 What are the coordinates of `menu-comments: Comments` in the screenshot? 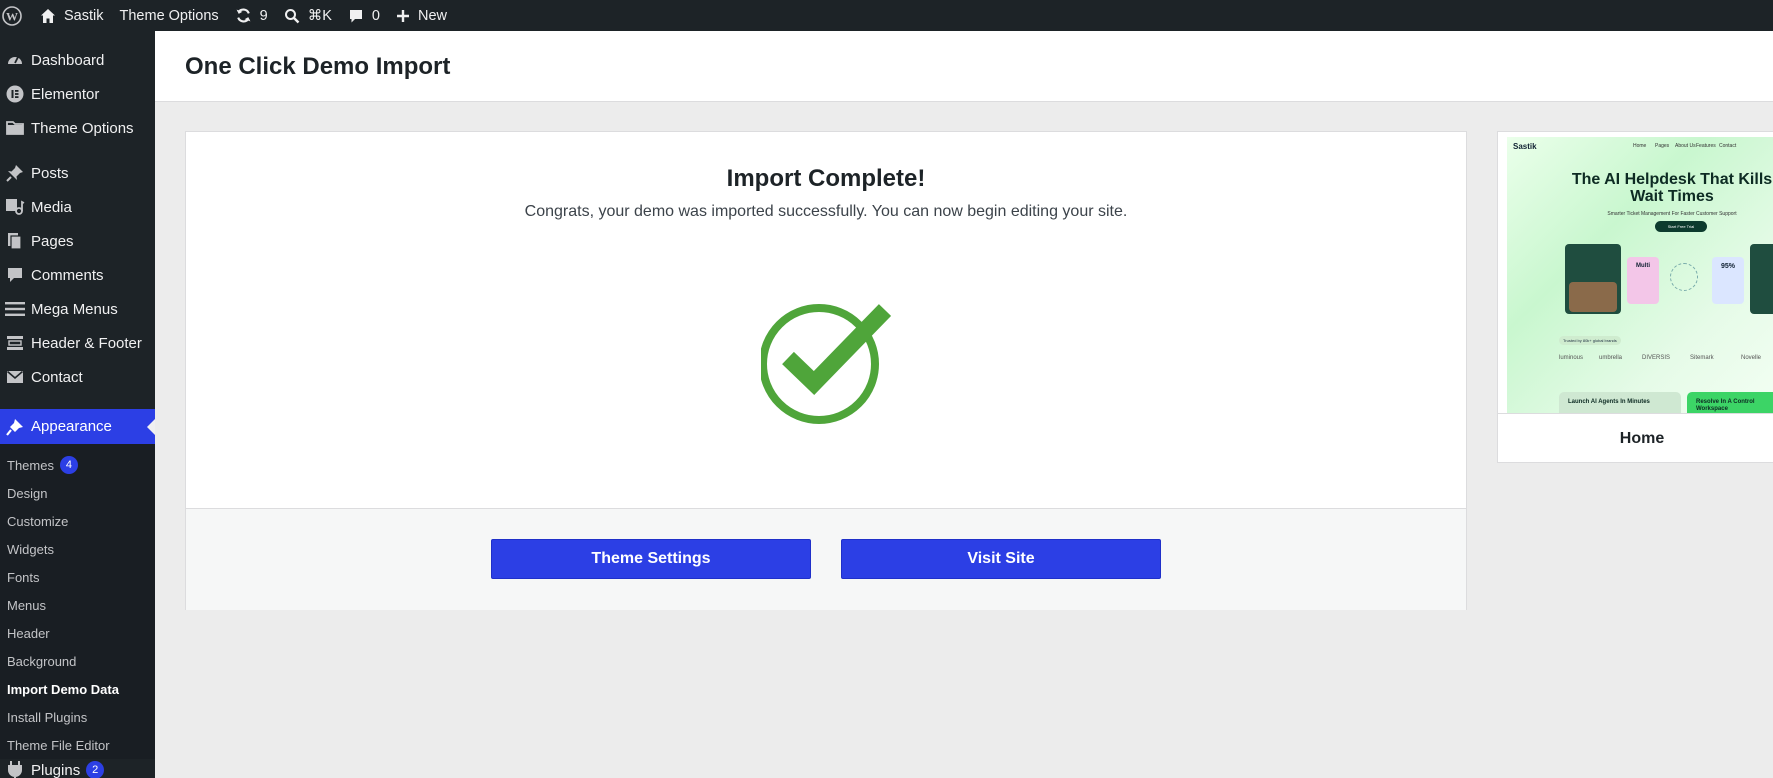 It's located at (77, 275).